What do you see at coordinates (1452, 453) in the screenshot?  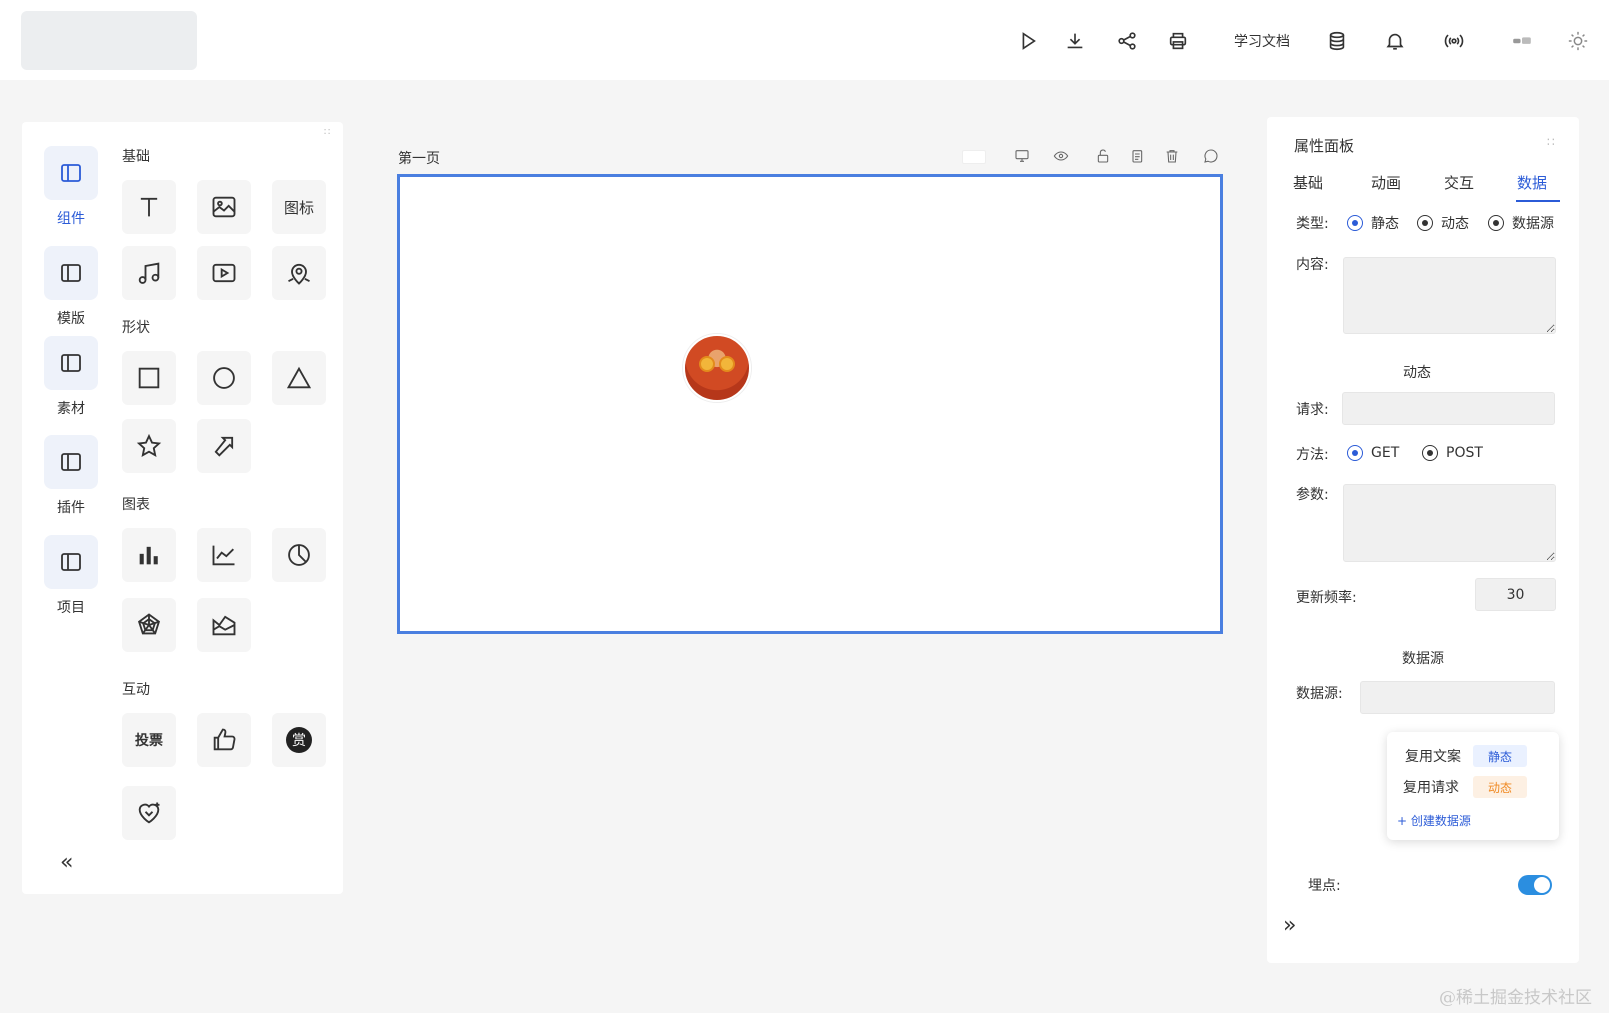 I see `method-radio-post: POST` at bounding box center [1452, 453].